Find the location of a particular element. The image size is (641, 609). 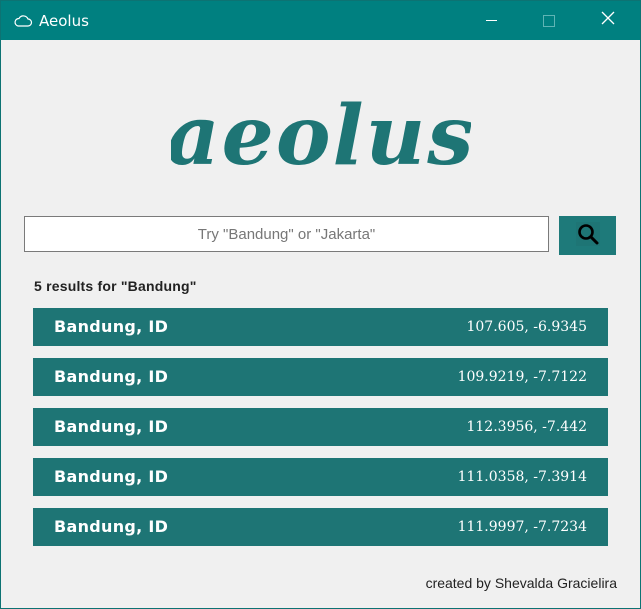

footer-credit: created by Shevalda Gracielira is located at coordinates (521, 583).